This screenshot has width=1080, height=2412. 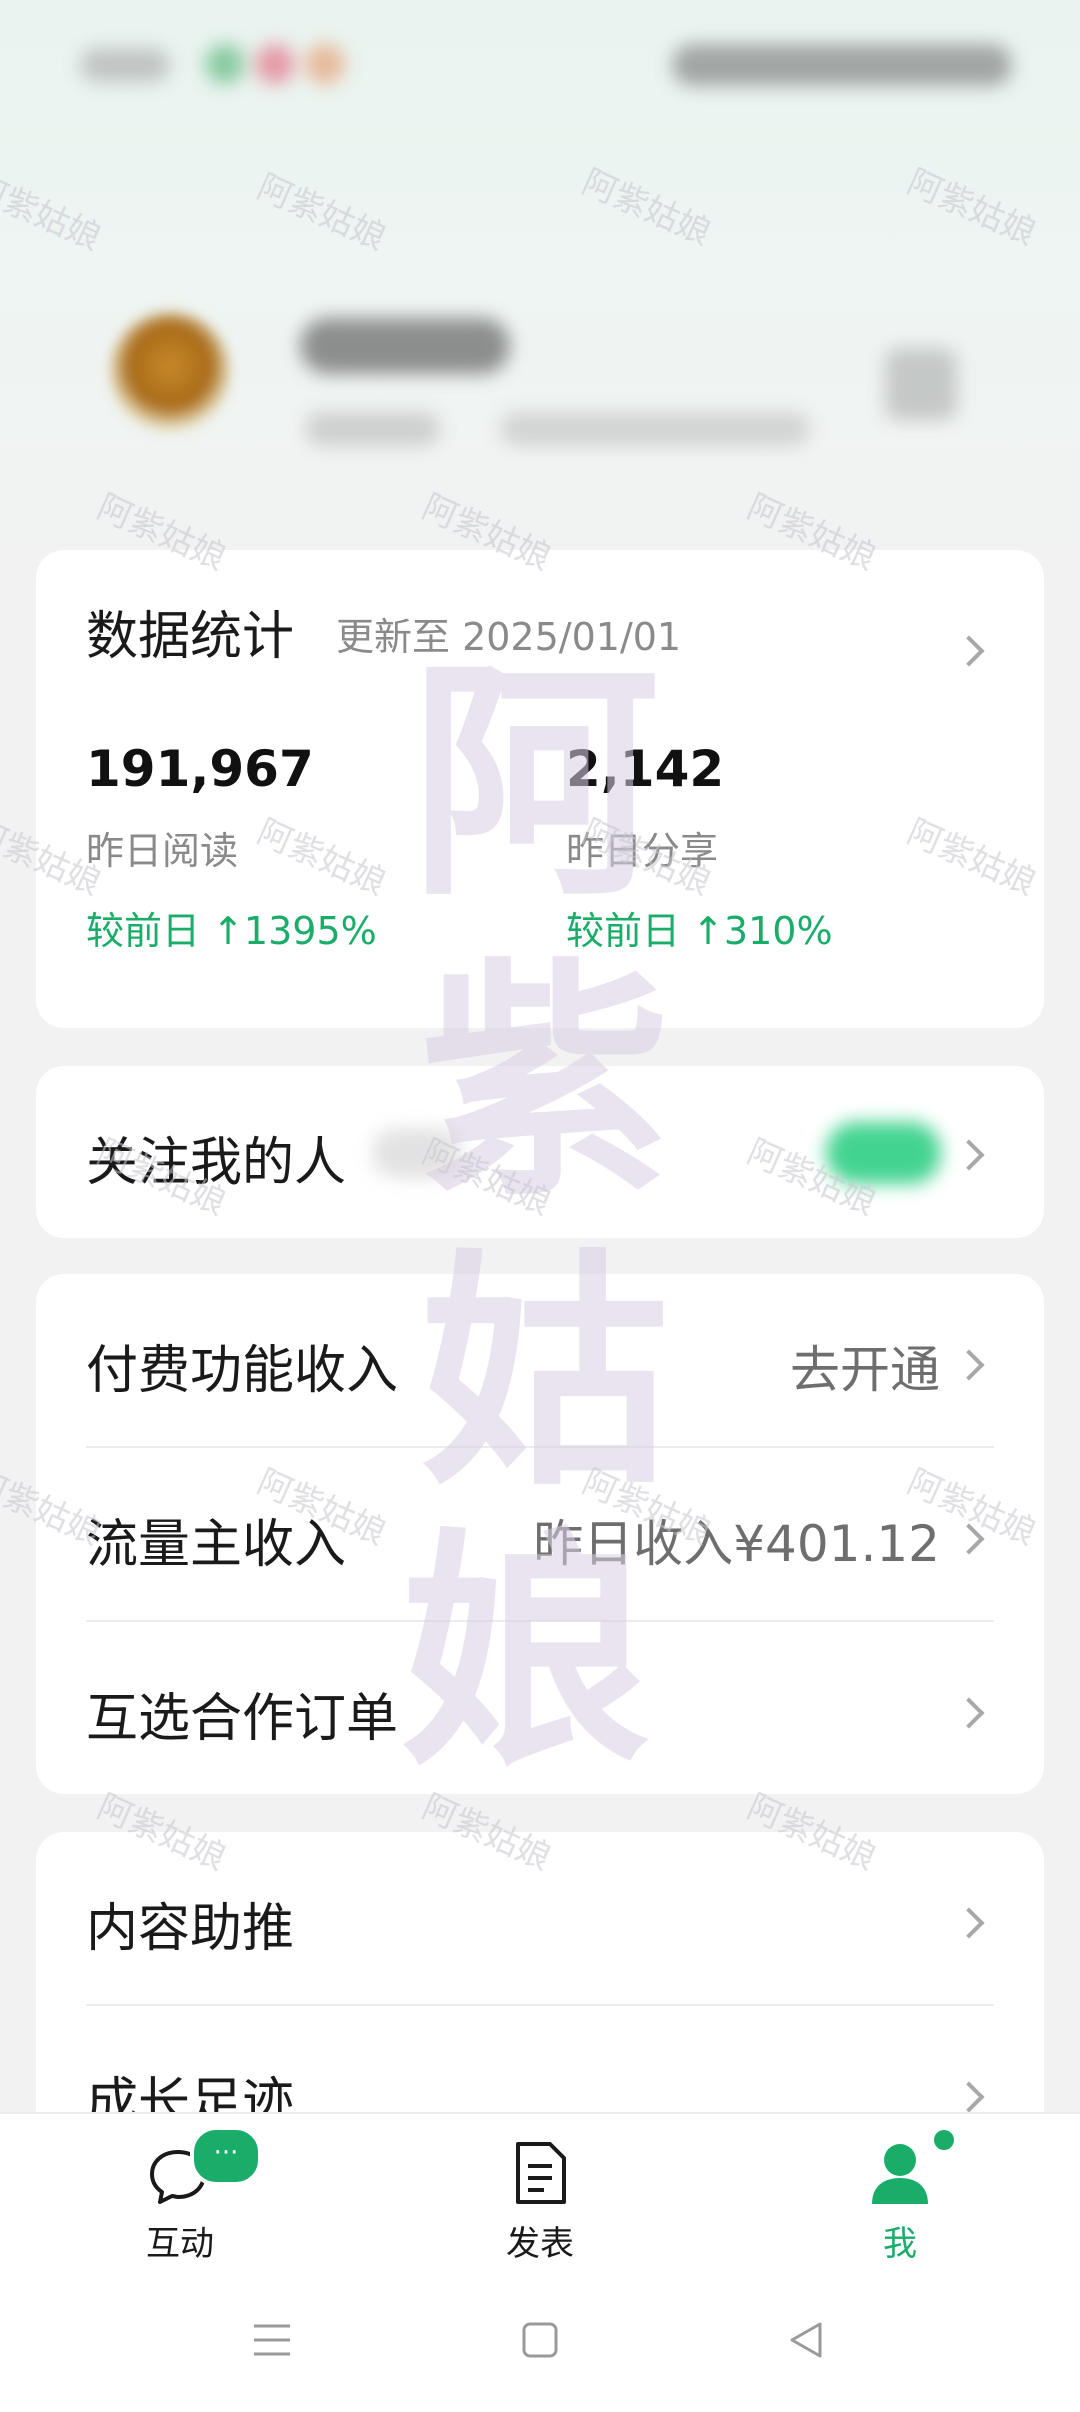 I want to click on account-id, so click(x=655, y=429).